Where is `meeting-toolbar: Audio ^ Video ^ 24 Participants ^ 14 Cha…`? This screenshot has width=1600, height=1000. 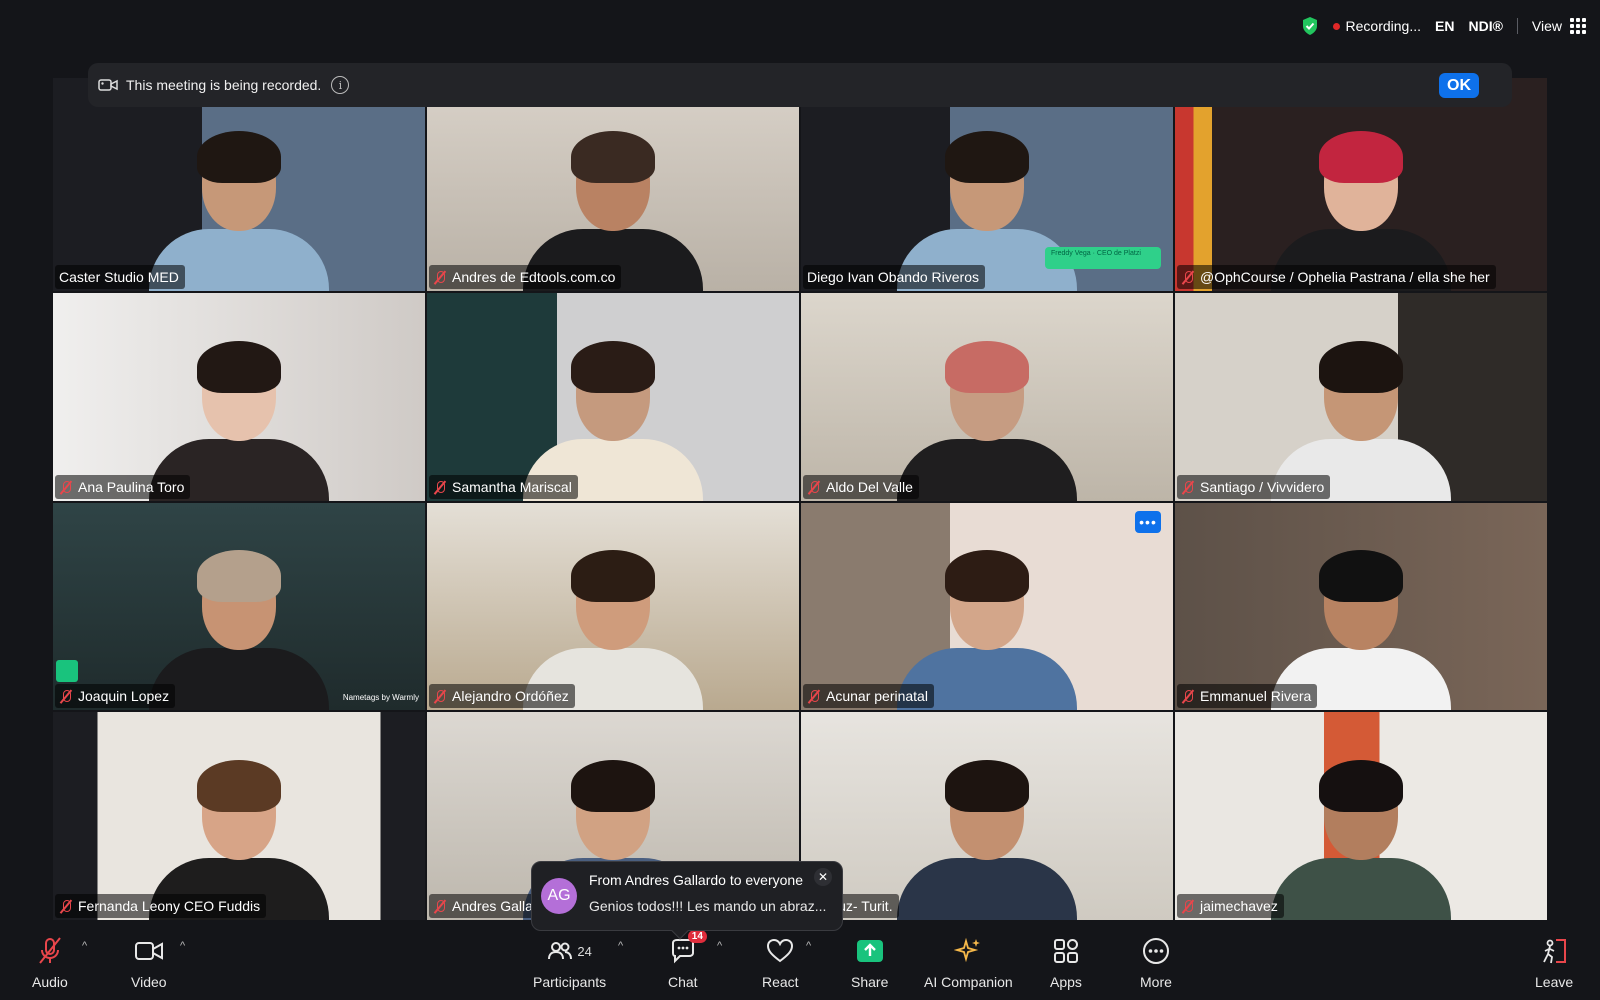 meeting-toolbar: Audio ^ Video ^ 24 Participants ^ 14 Cha… is located at coordinates (800, 961).